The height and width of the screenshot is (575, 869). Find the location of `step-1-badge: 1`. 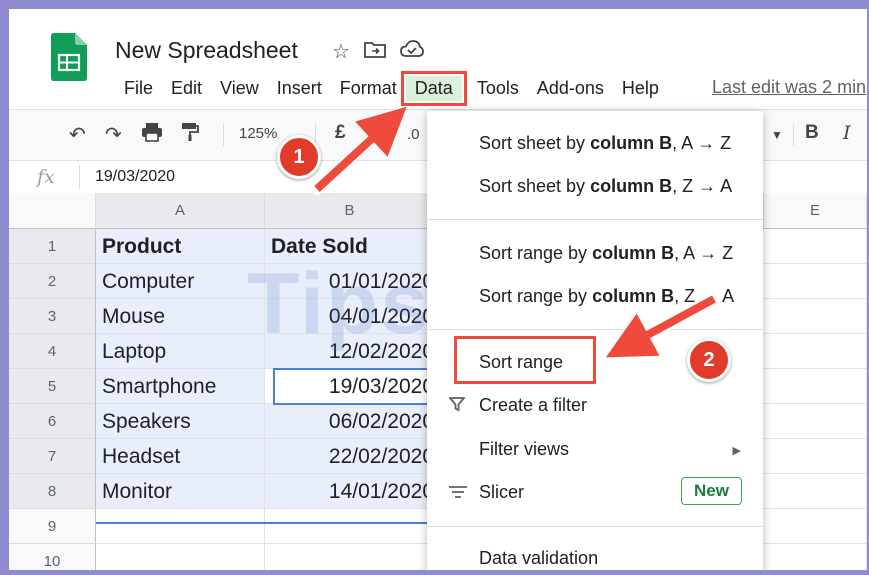

step-1-badge: 1 is located at coordinates (299, 157).